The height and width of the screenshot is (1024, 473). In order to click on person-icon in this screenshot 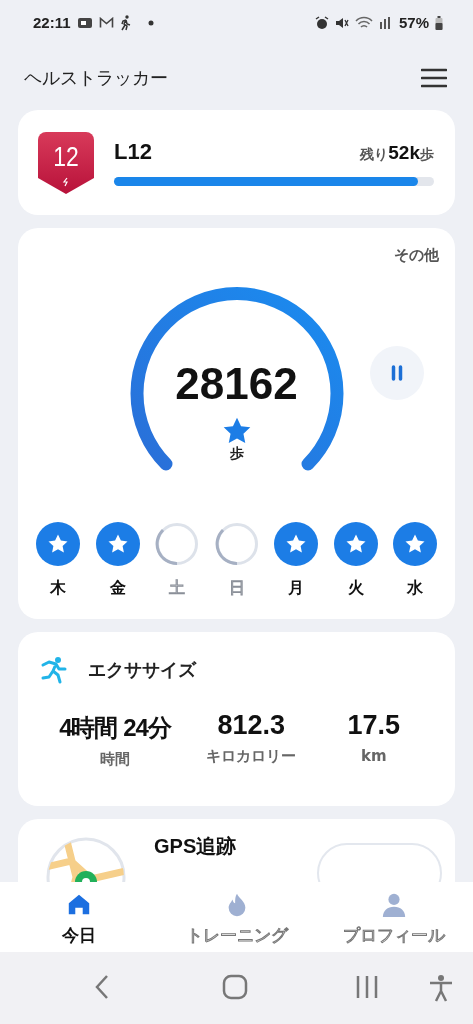, I will do `click(394, 905)`.